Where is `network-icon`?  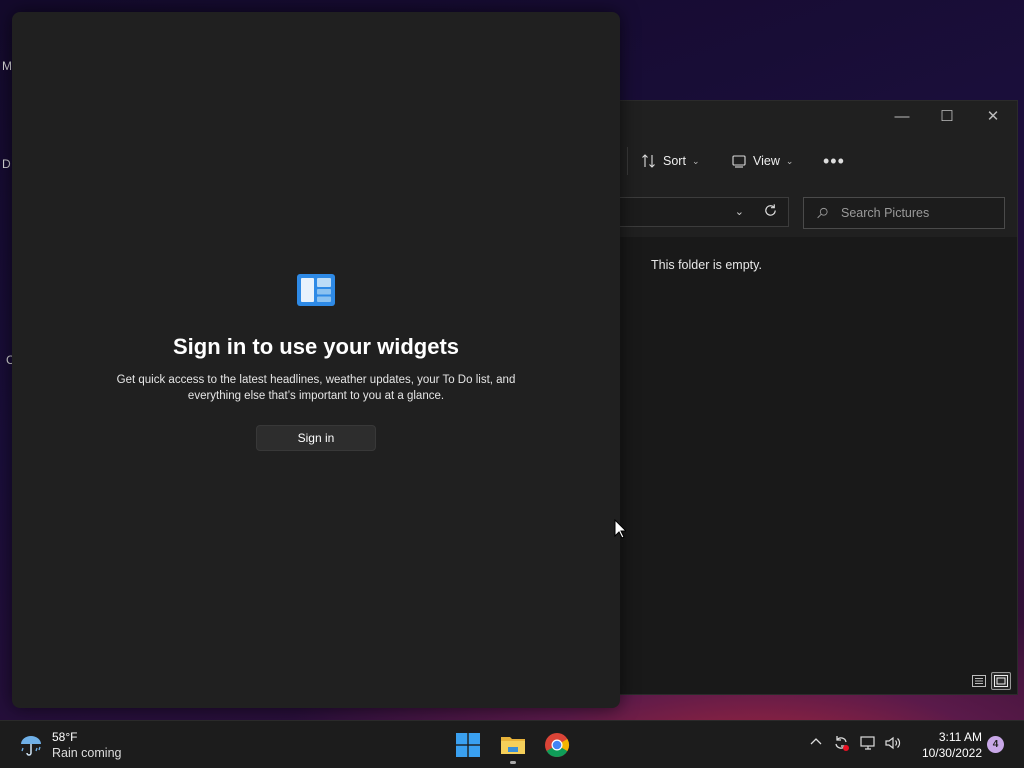
network-icon is located at coordinates (868, 744).